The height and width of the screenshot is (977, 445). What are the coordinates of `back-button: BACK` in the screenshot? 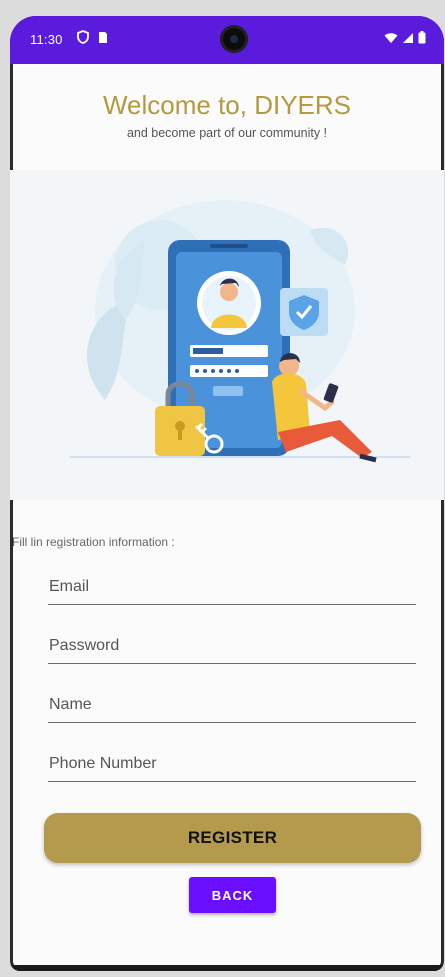 It's located at (232, 895).